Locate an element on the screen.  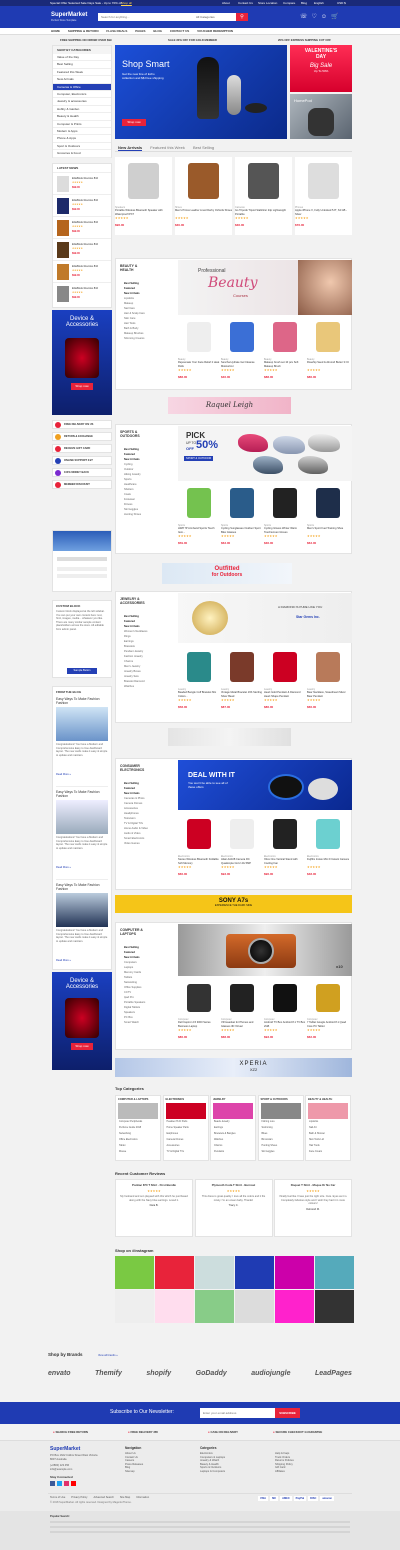
product-name: Men's Sport Fuel Training Shoe is located at coordinates (328, 530).